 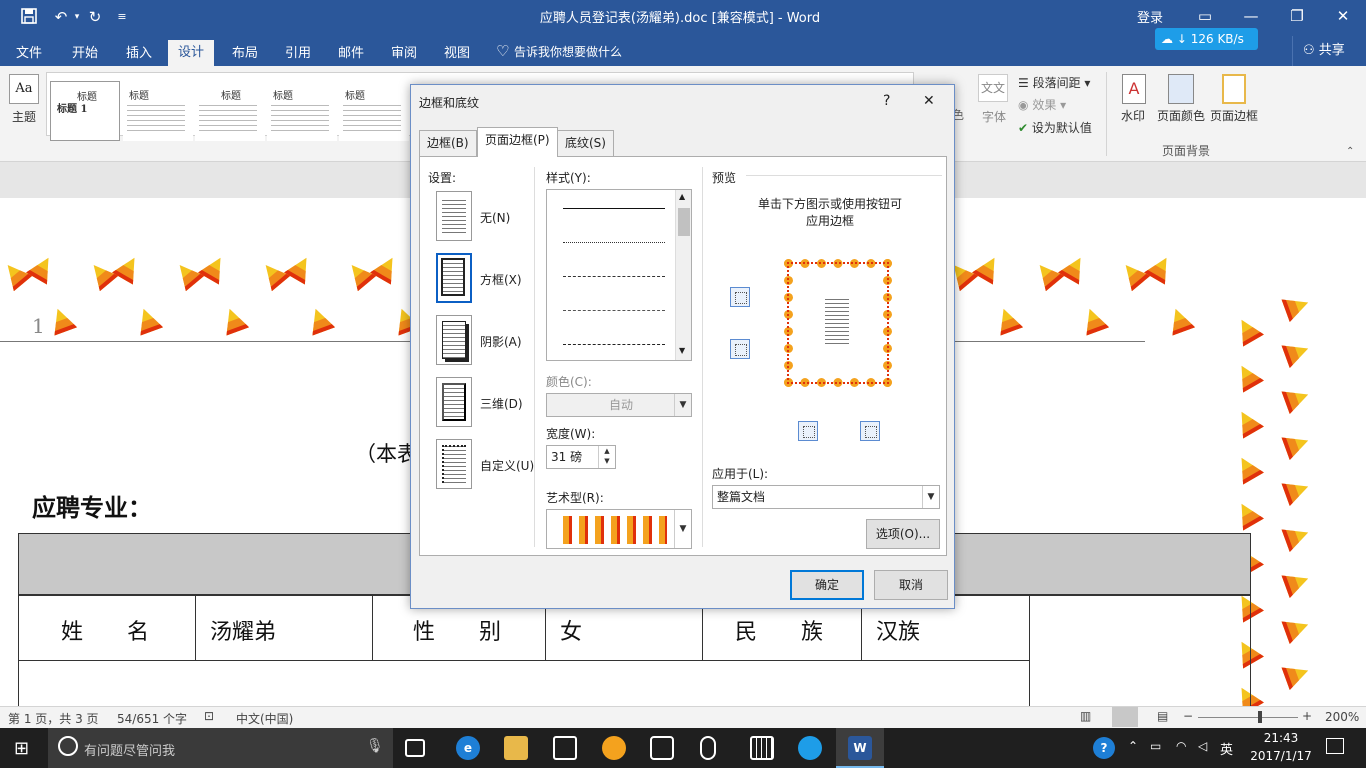 What do you see at coordinates (77, 17) in the screenshot?
I see `undo-dropdown-icon: ▾` at bounding box center [77, 17].